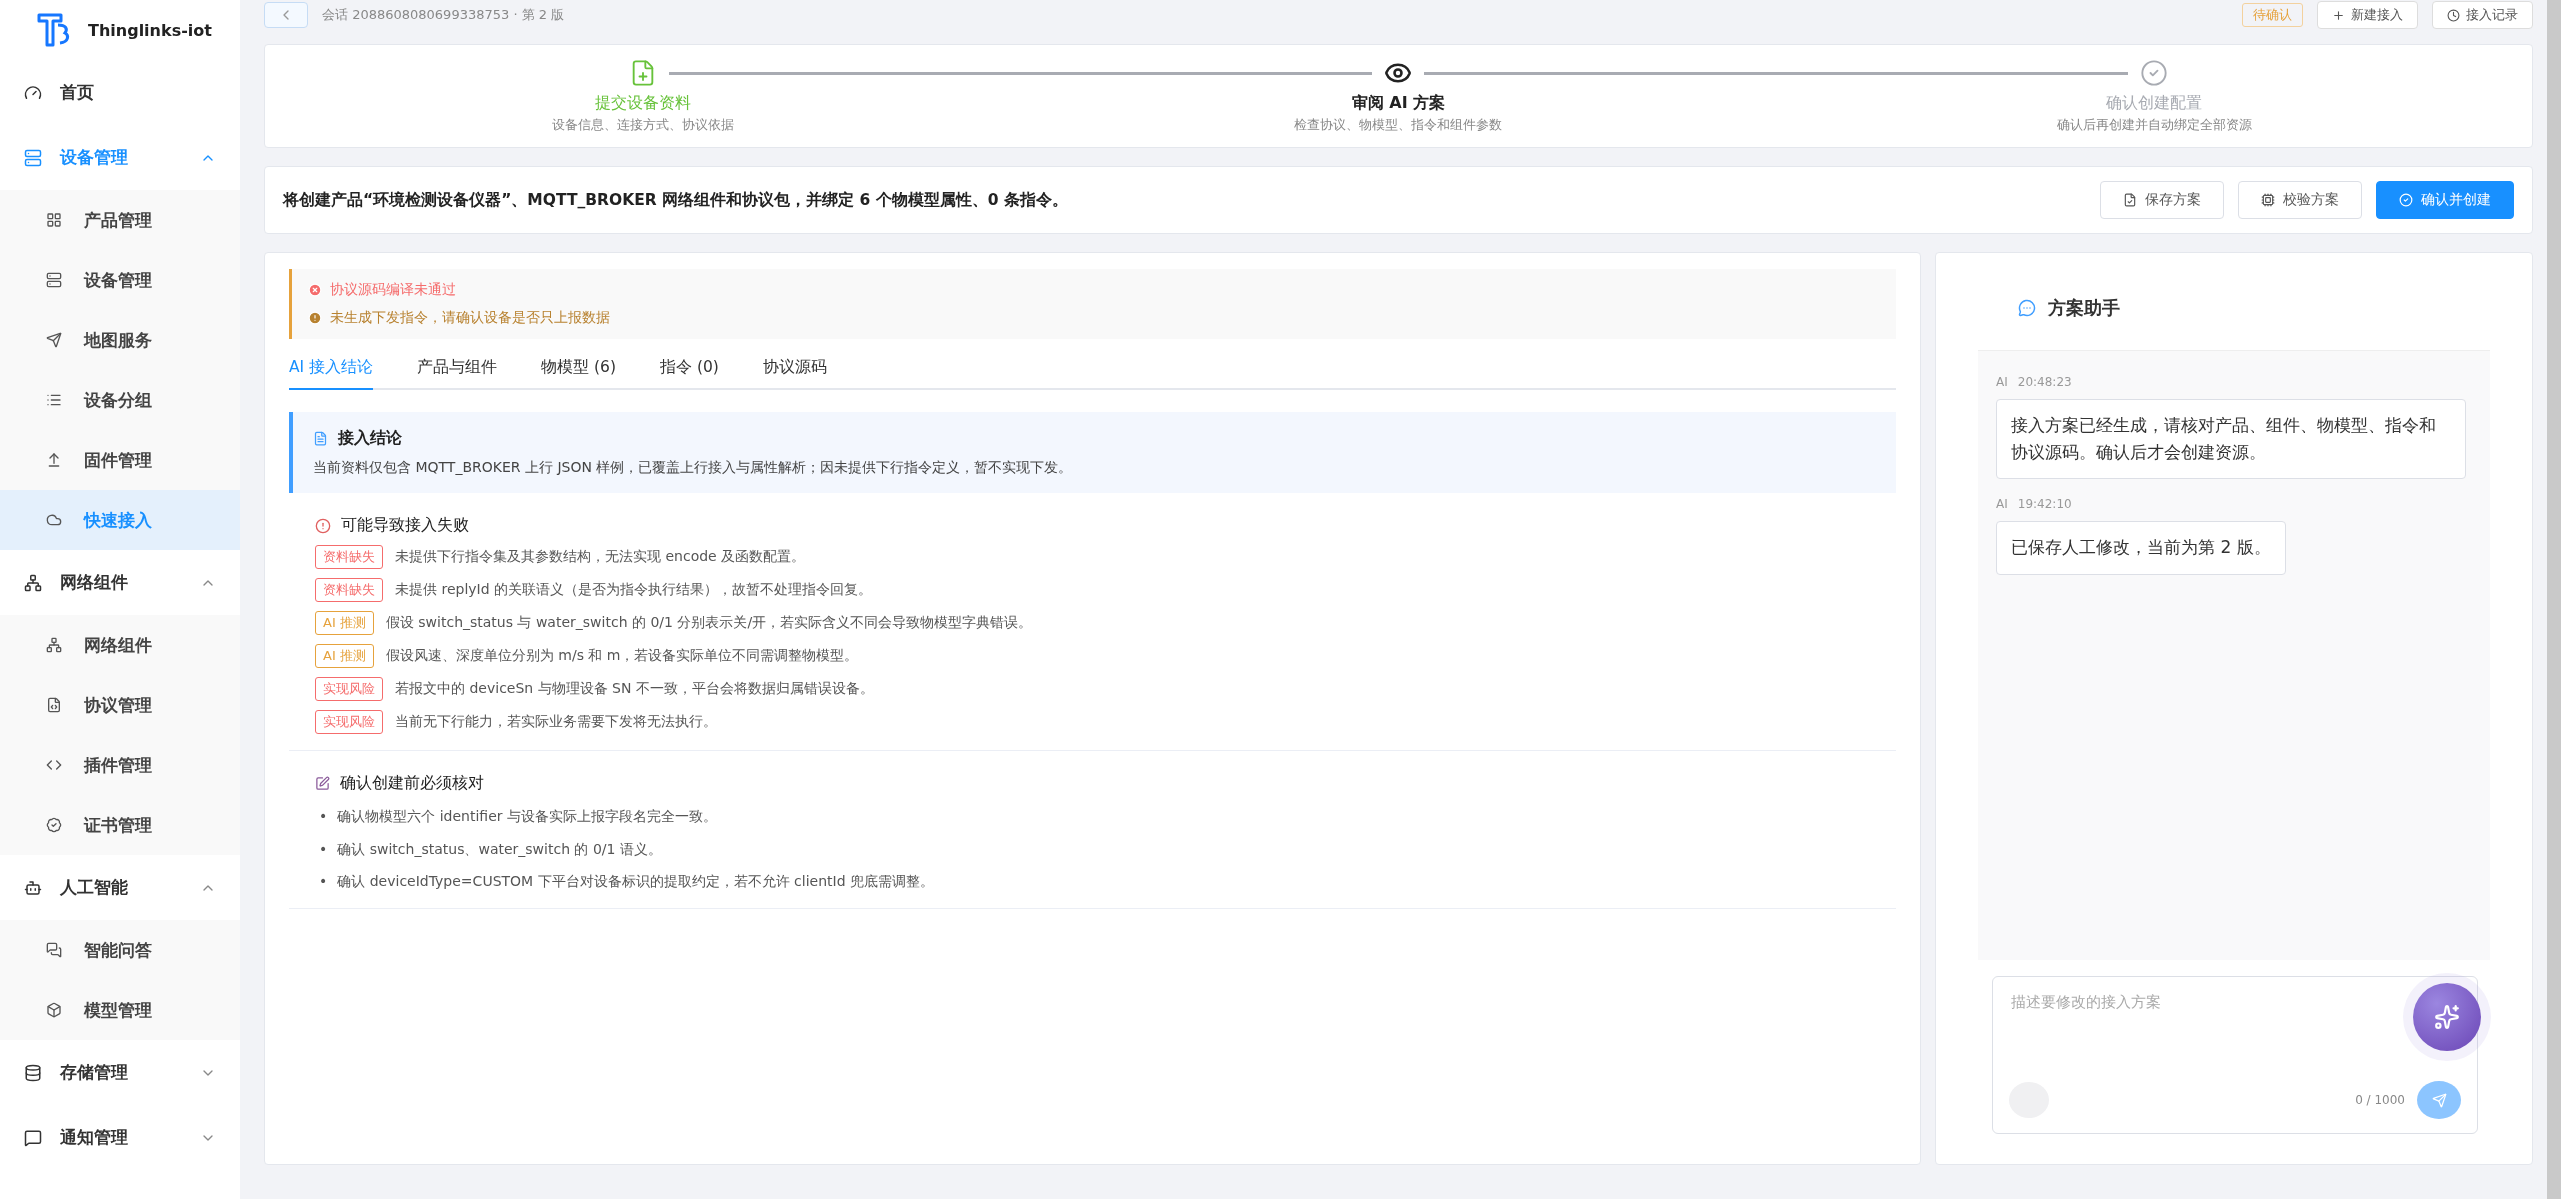  I want to click on assistant-fab, so click(2447, 1017).